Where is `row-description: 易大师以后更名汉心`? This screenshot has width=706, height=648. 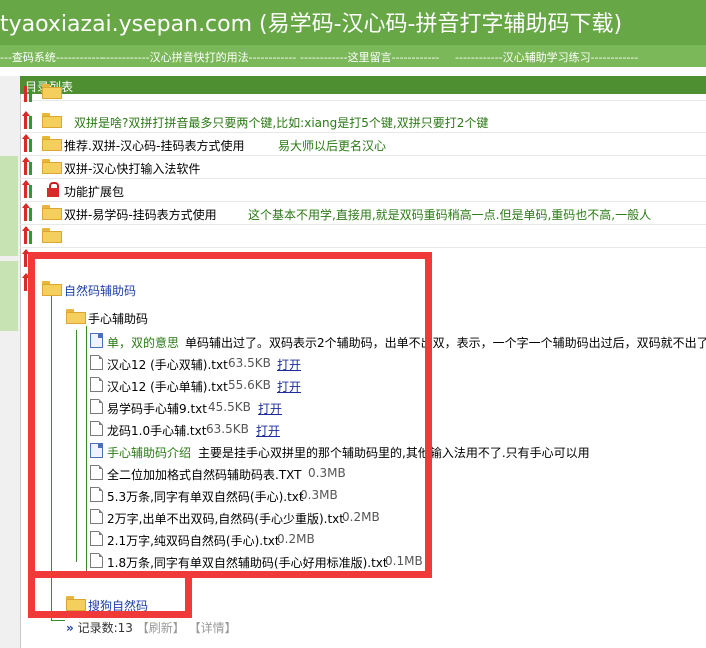
row-description: 易大师以后更名汉心 is located at coordinates (332, 146).